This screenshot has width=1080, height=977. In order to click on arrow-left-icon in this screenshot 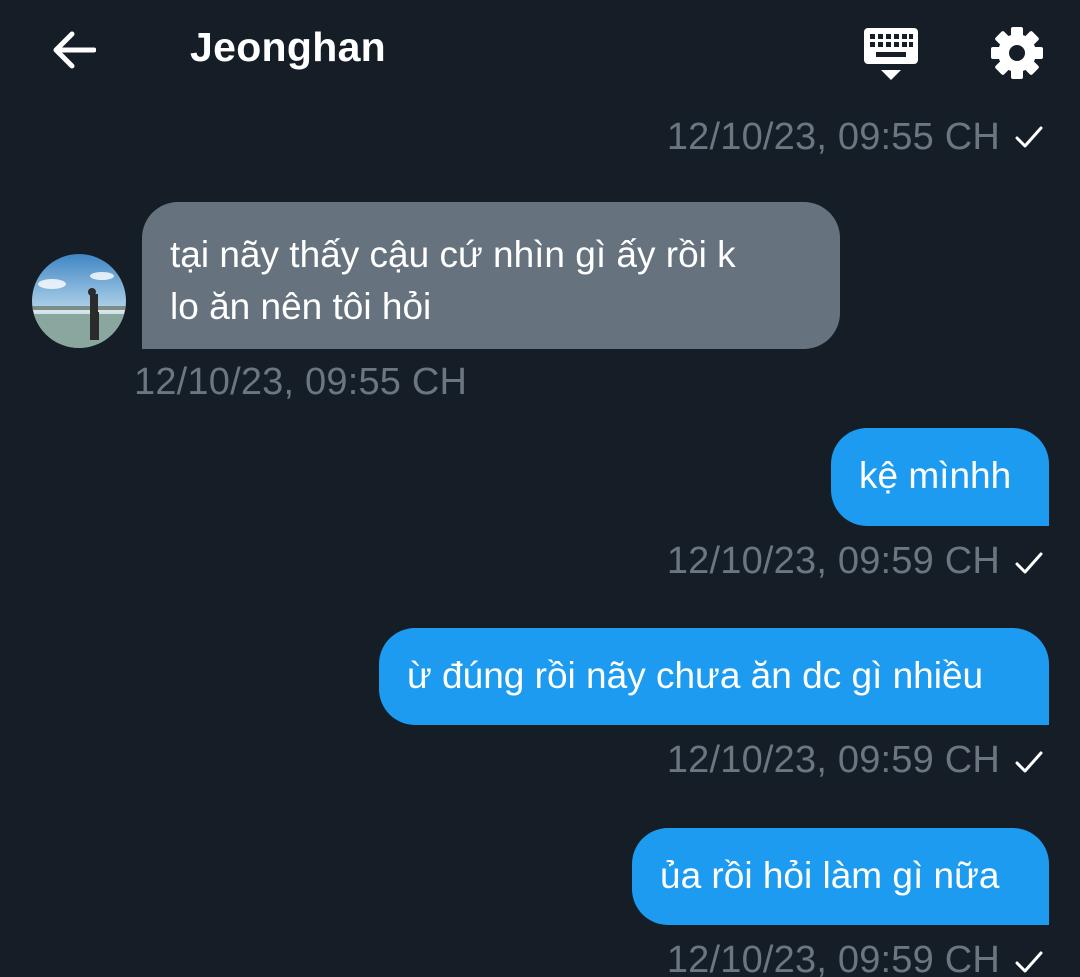, I will do `click(74, 50)`.